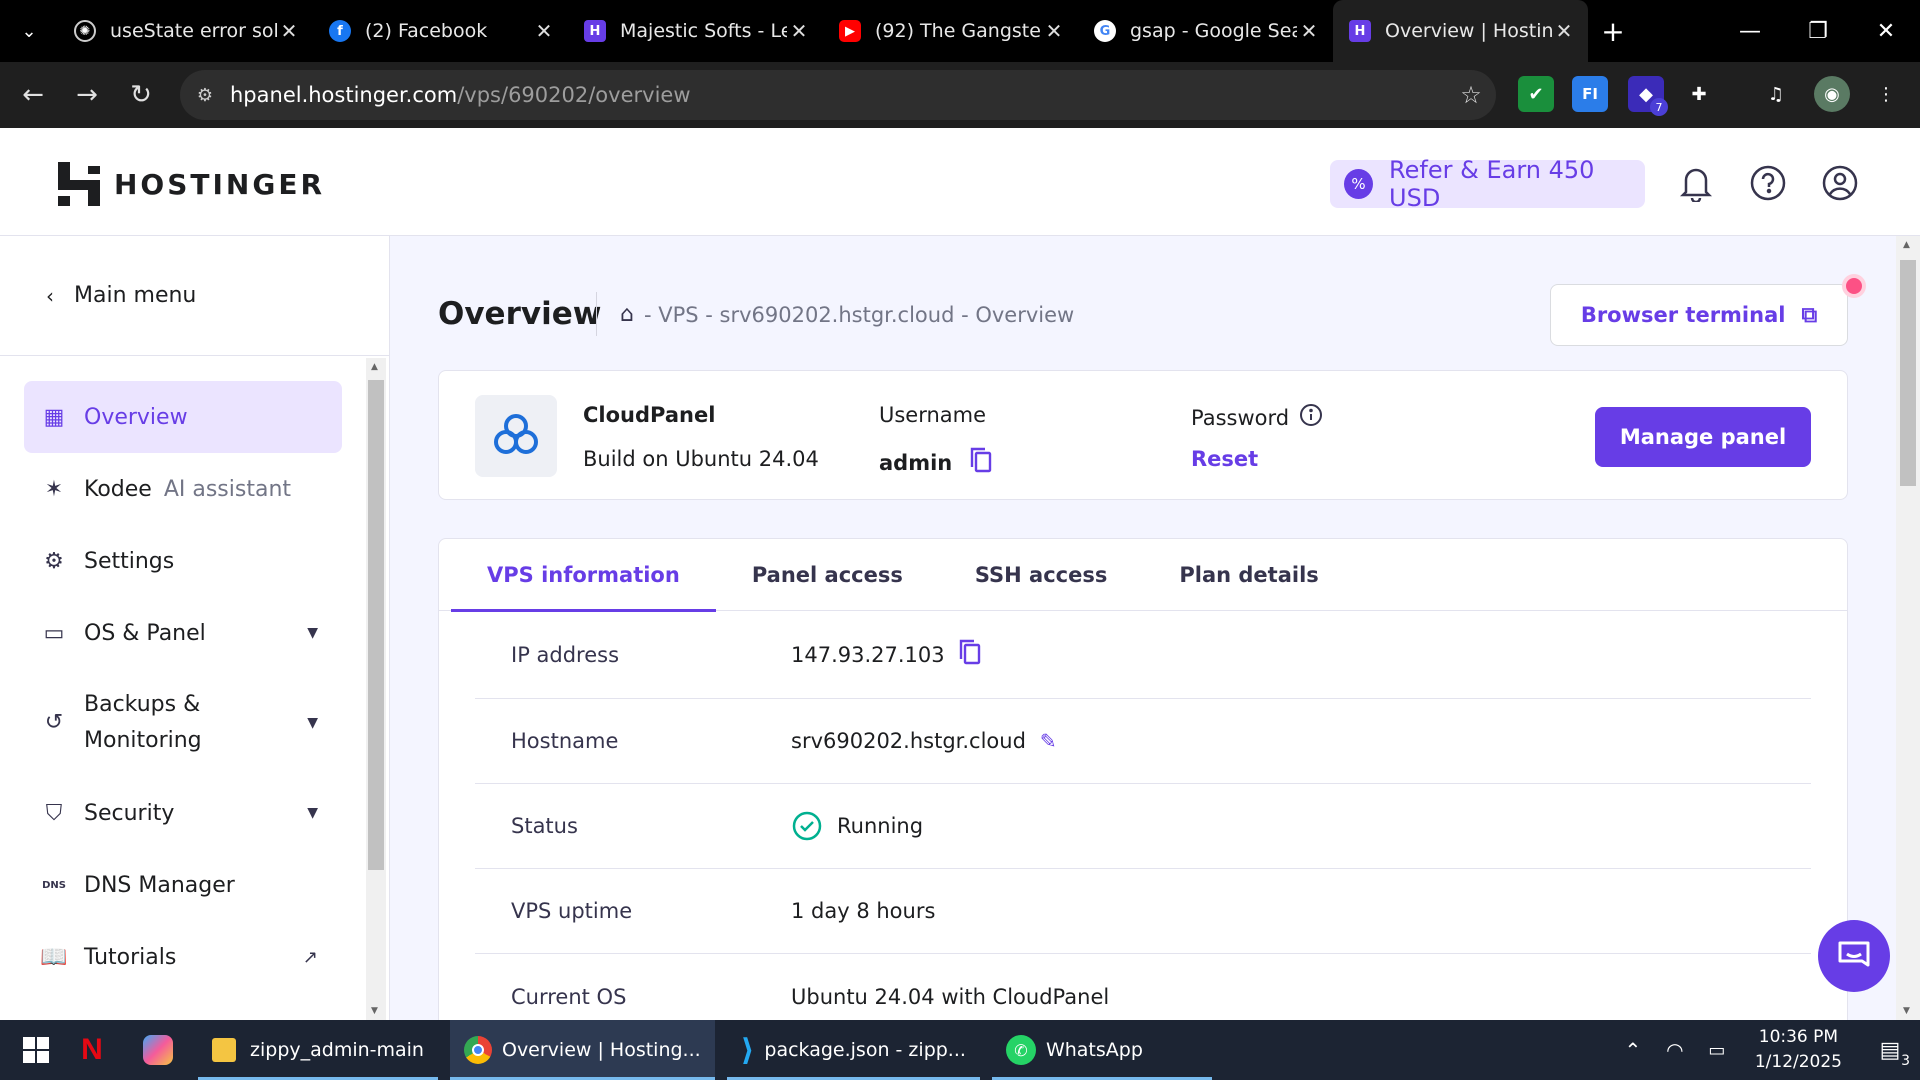 The height and width of the screenshot is (1080, 1920). I want to click on site-info-icon: ⚙, so click(205, 95).